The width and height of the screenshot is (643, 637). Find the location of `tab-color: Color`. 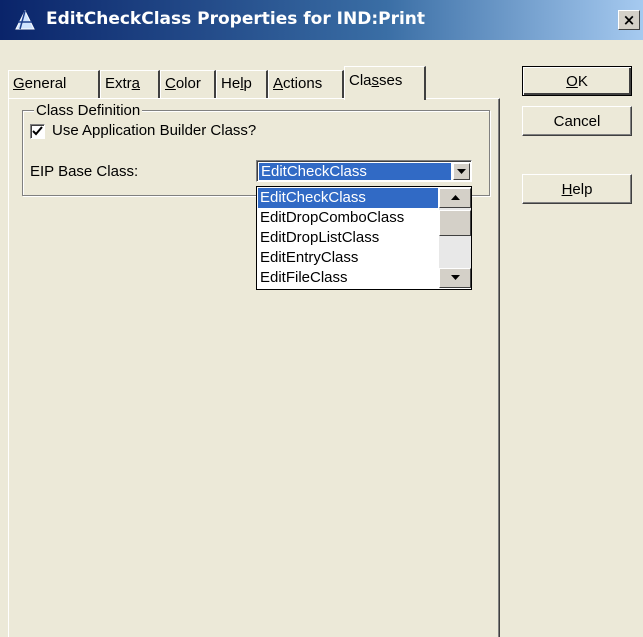

tab-color: Color is located at coordinates (188, 84).